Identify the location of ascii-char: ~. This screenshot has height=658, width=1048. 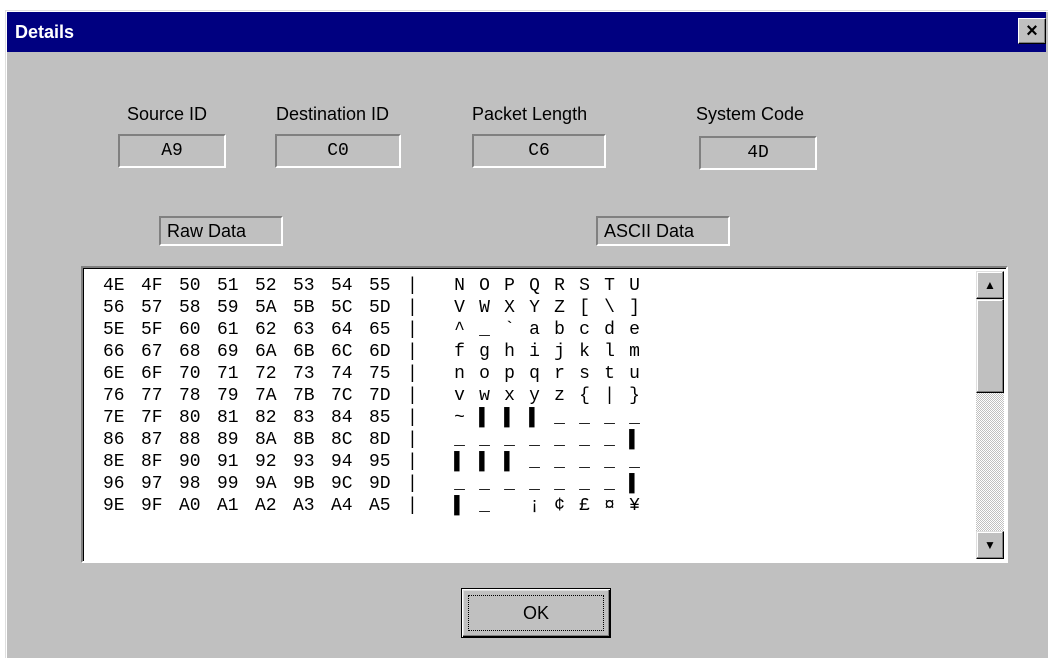
(459, 418).